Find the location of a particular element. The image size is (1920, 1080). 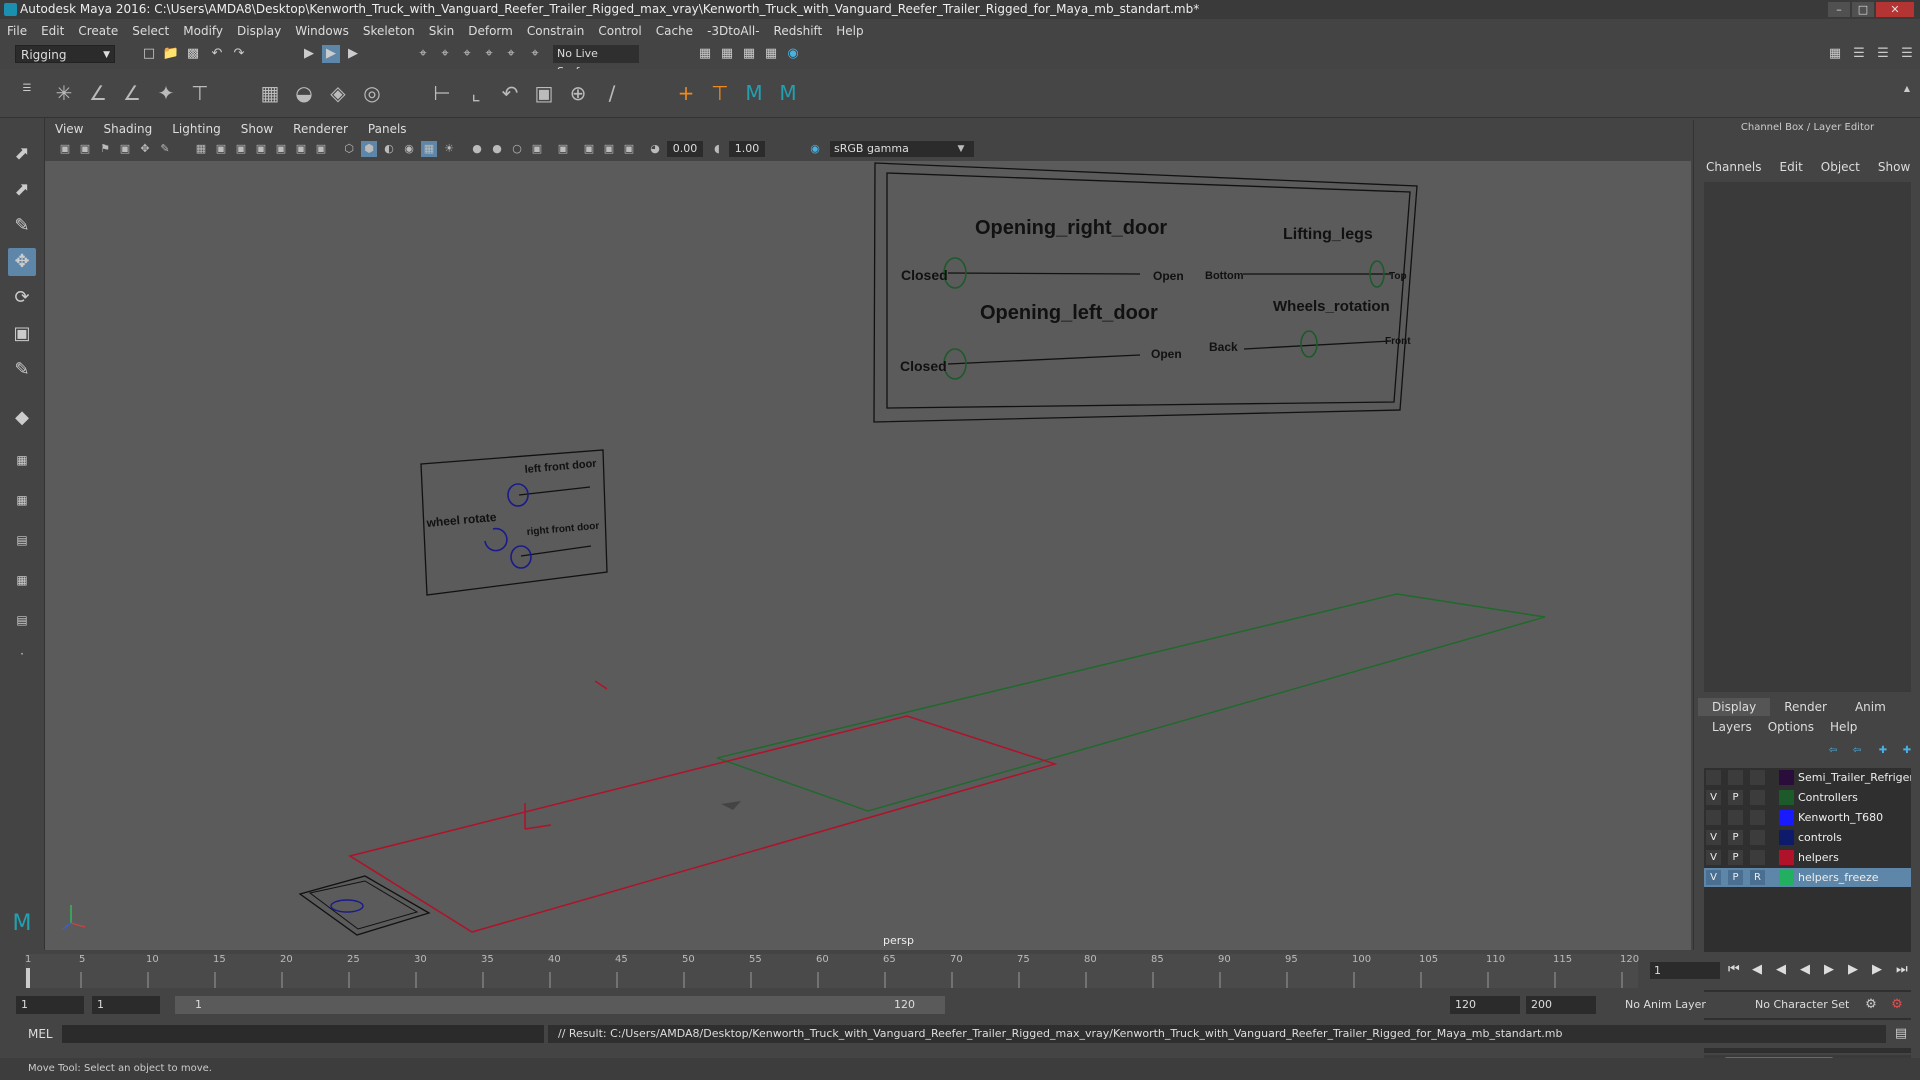

exposure-icon: ◕ is located at coordinates (655, 149).